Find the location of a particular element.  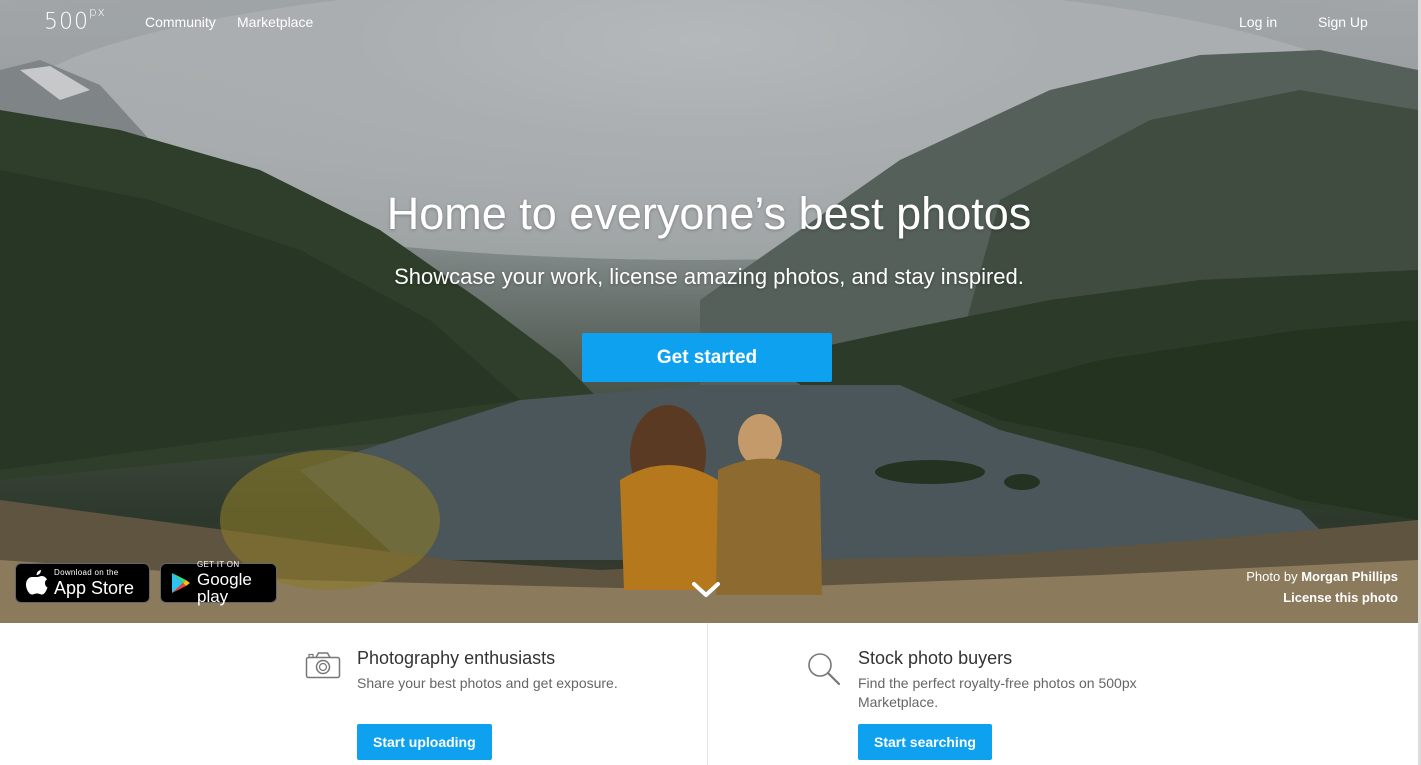

google-play-icon is located at coordinates (181, 583).